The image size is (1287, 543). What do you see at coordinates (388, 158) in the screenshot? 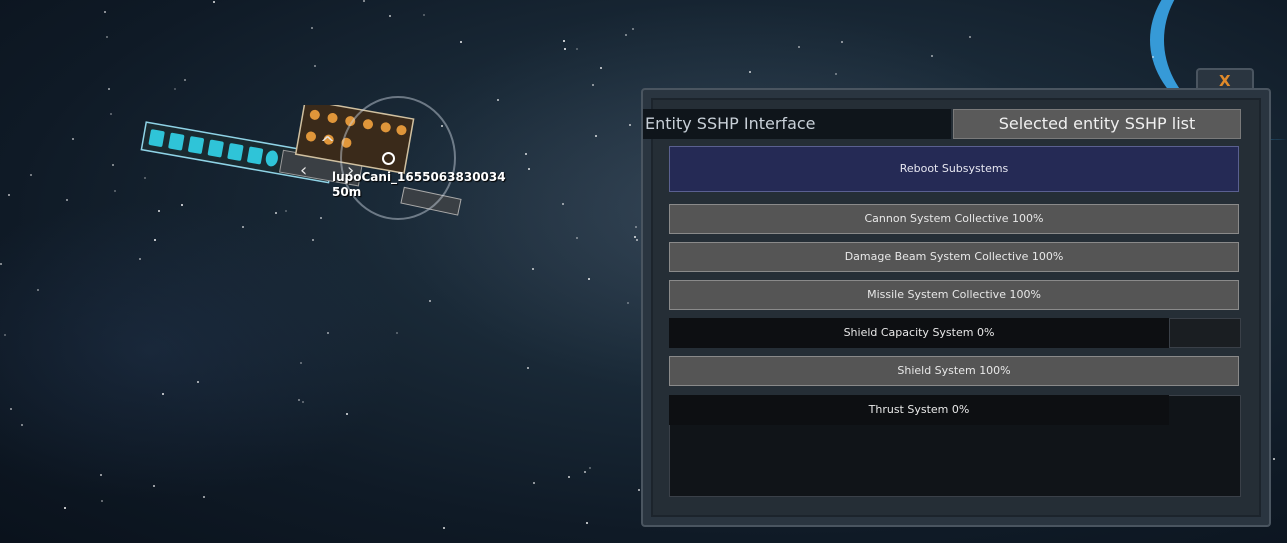
I see `target-marker-icon` at bounding box center [388, 158].